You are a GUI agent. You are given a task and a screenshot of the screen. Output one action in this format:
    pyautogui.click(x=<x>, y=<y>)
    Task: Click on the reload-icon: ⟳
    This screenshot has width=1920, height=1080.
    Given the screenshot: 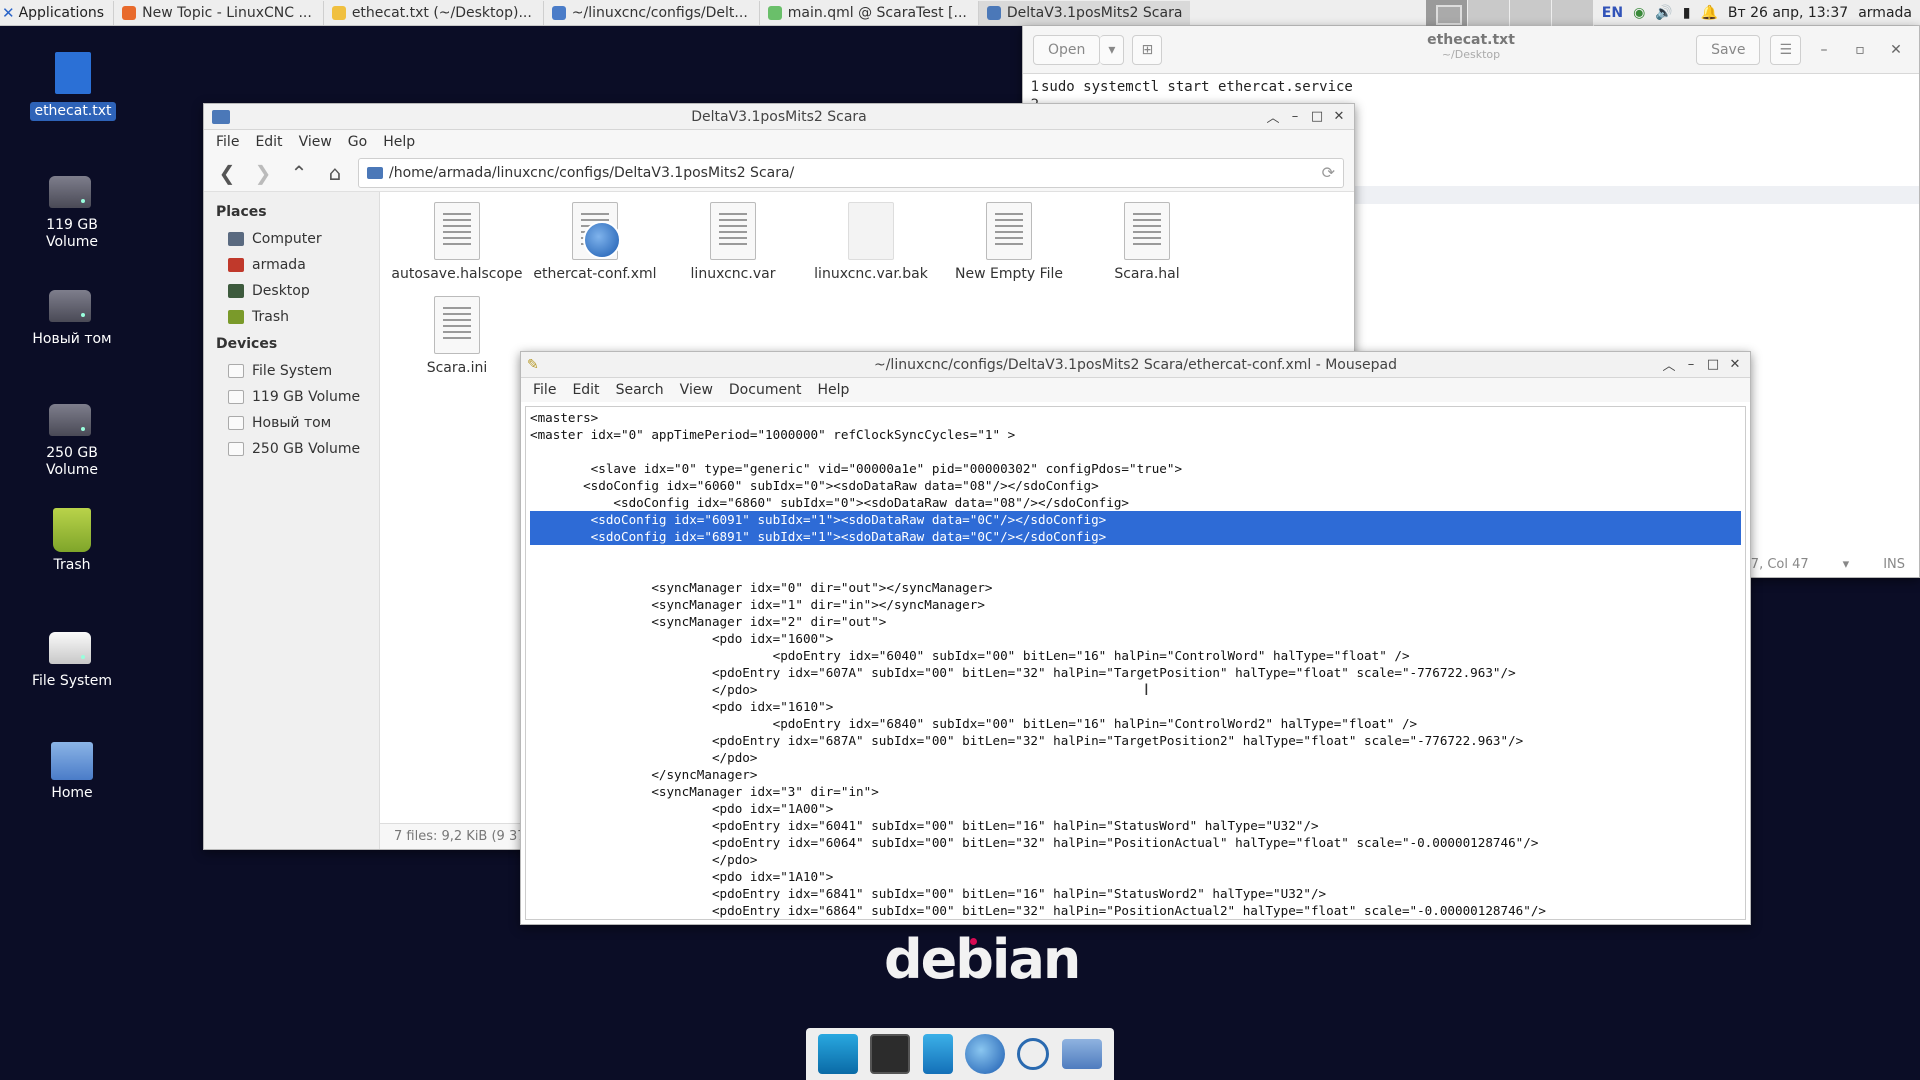 What is the action you would take?
    pyautogui.click(x=1328, y=172)
    